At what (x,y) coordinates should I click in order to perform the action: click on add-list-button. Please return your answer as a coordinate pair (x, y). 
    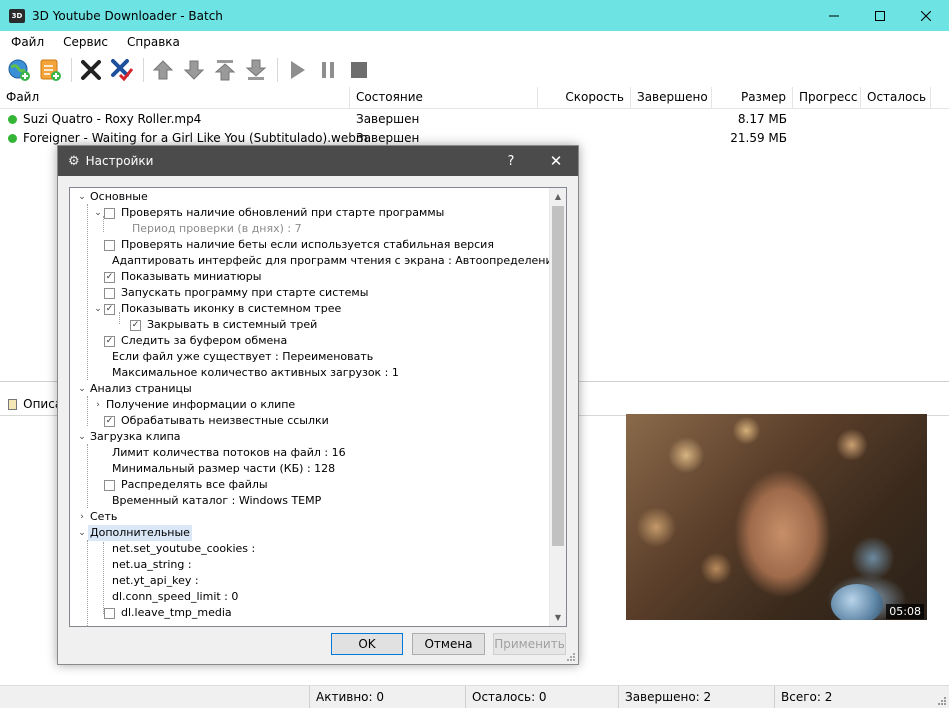
    Looking at the image, I should click on (50, 70).